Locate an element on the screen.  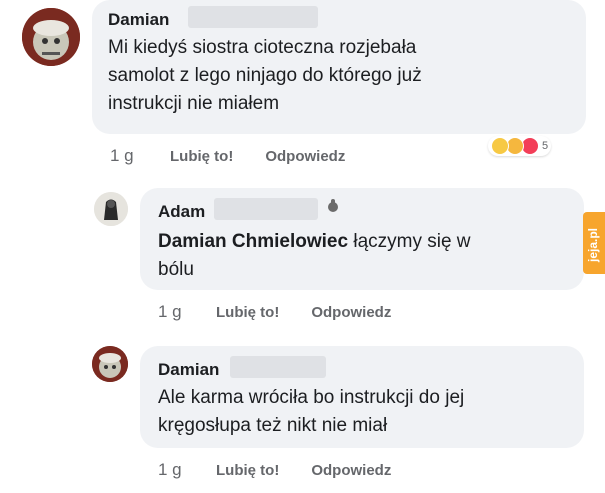
author-badge-icon is located at coordinates (333, 206).